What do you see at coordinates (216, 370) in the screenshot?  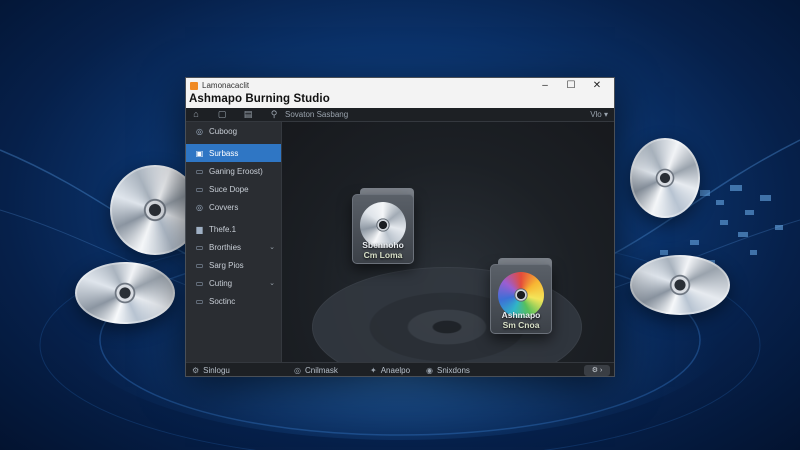 I see `status-left-label: Sinlogu` at bounding box center [216, 370].